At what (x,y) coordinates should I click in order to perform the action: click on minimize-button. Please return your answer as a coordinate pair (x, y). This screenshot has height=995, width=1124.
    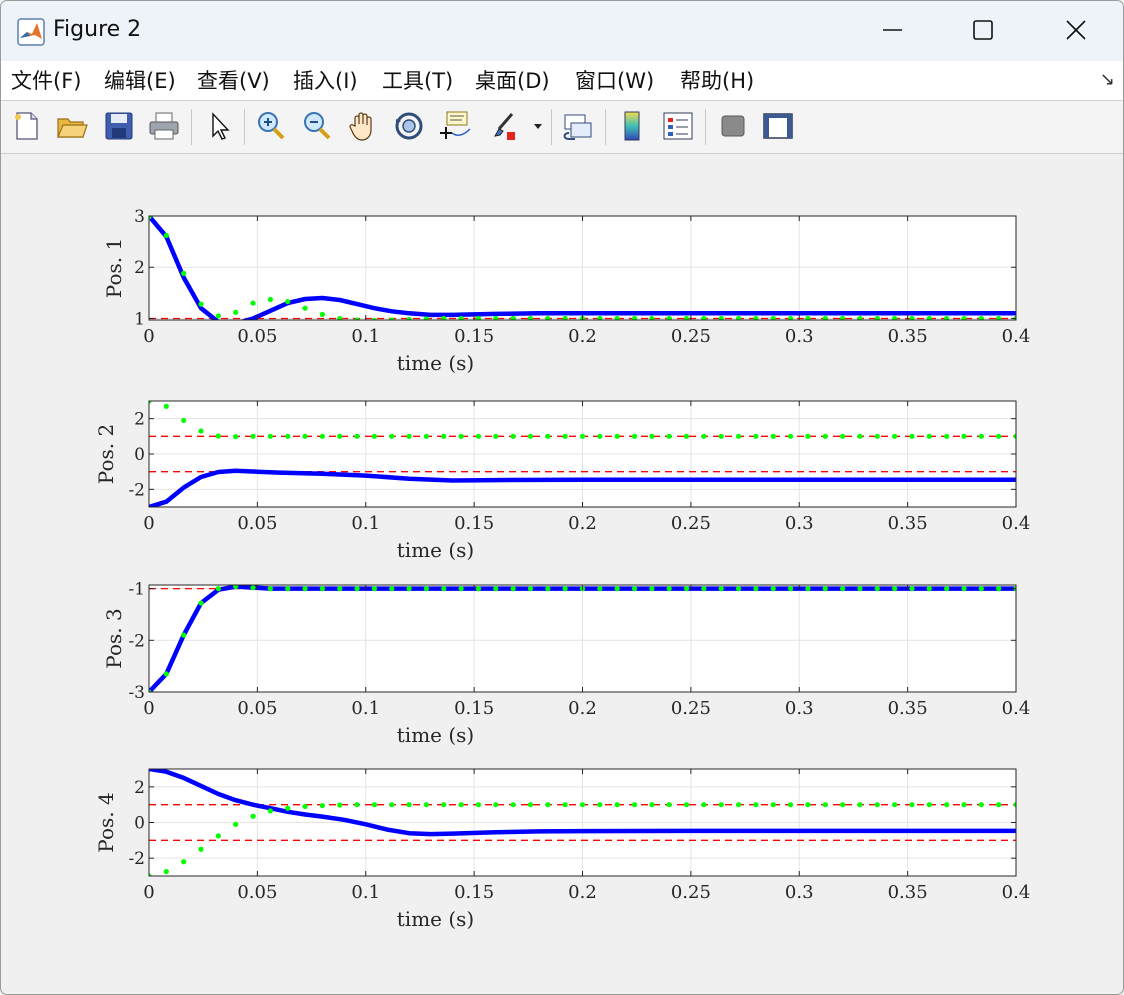
    Looking at the image, I should click on (891, 31).